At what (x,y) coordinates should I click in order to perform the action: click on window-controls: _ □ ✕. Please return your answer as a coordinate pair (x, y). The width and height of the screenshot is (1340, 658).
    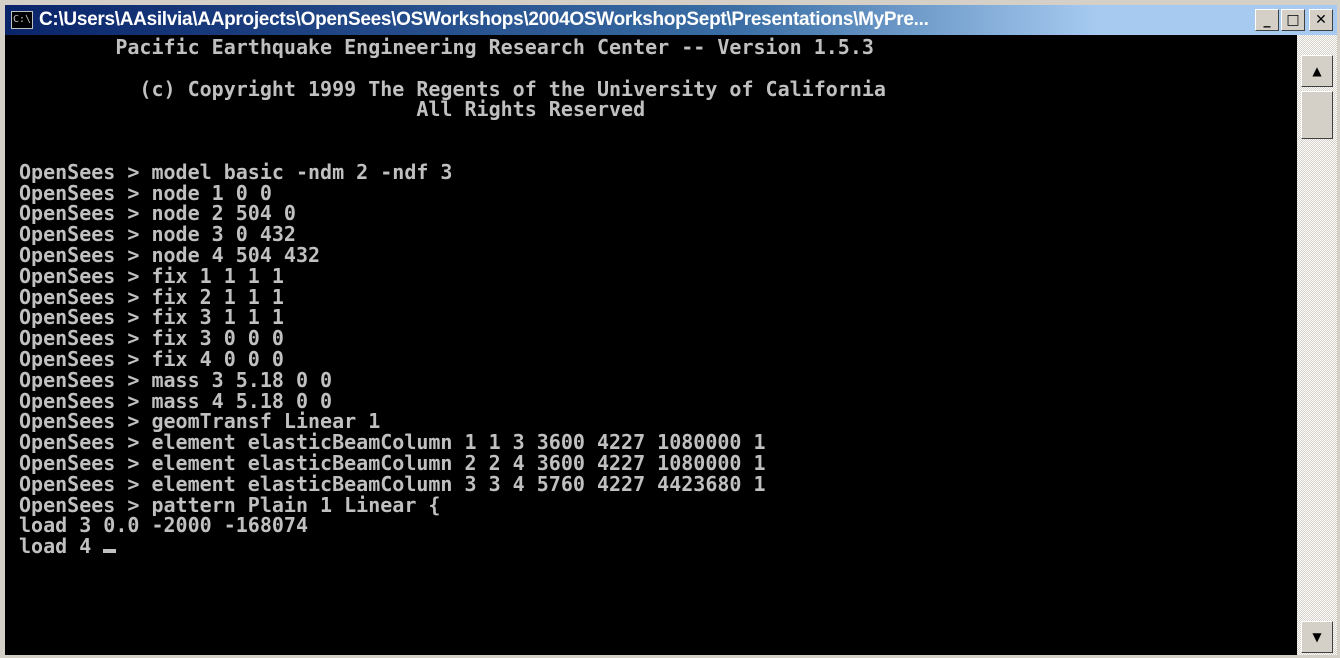
    Looking at the image, I should click on (1294, 20).